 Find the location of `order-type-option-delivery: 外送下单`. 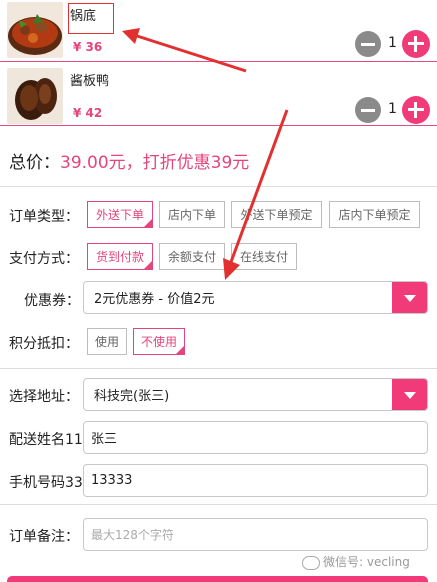

order-type-option-delivery: 外送下单 is located at coordinates (120, 214).